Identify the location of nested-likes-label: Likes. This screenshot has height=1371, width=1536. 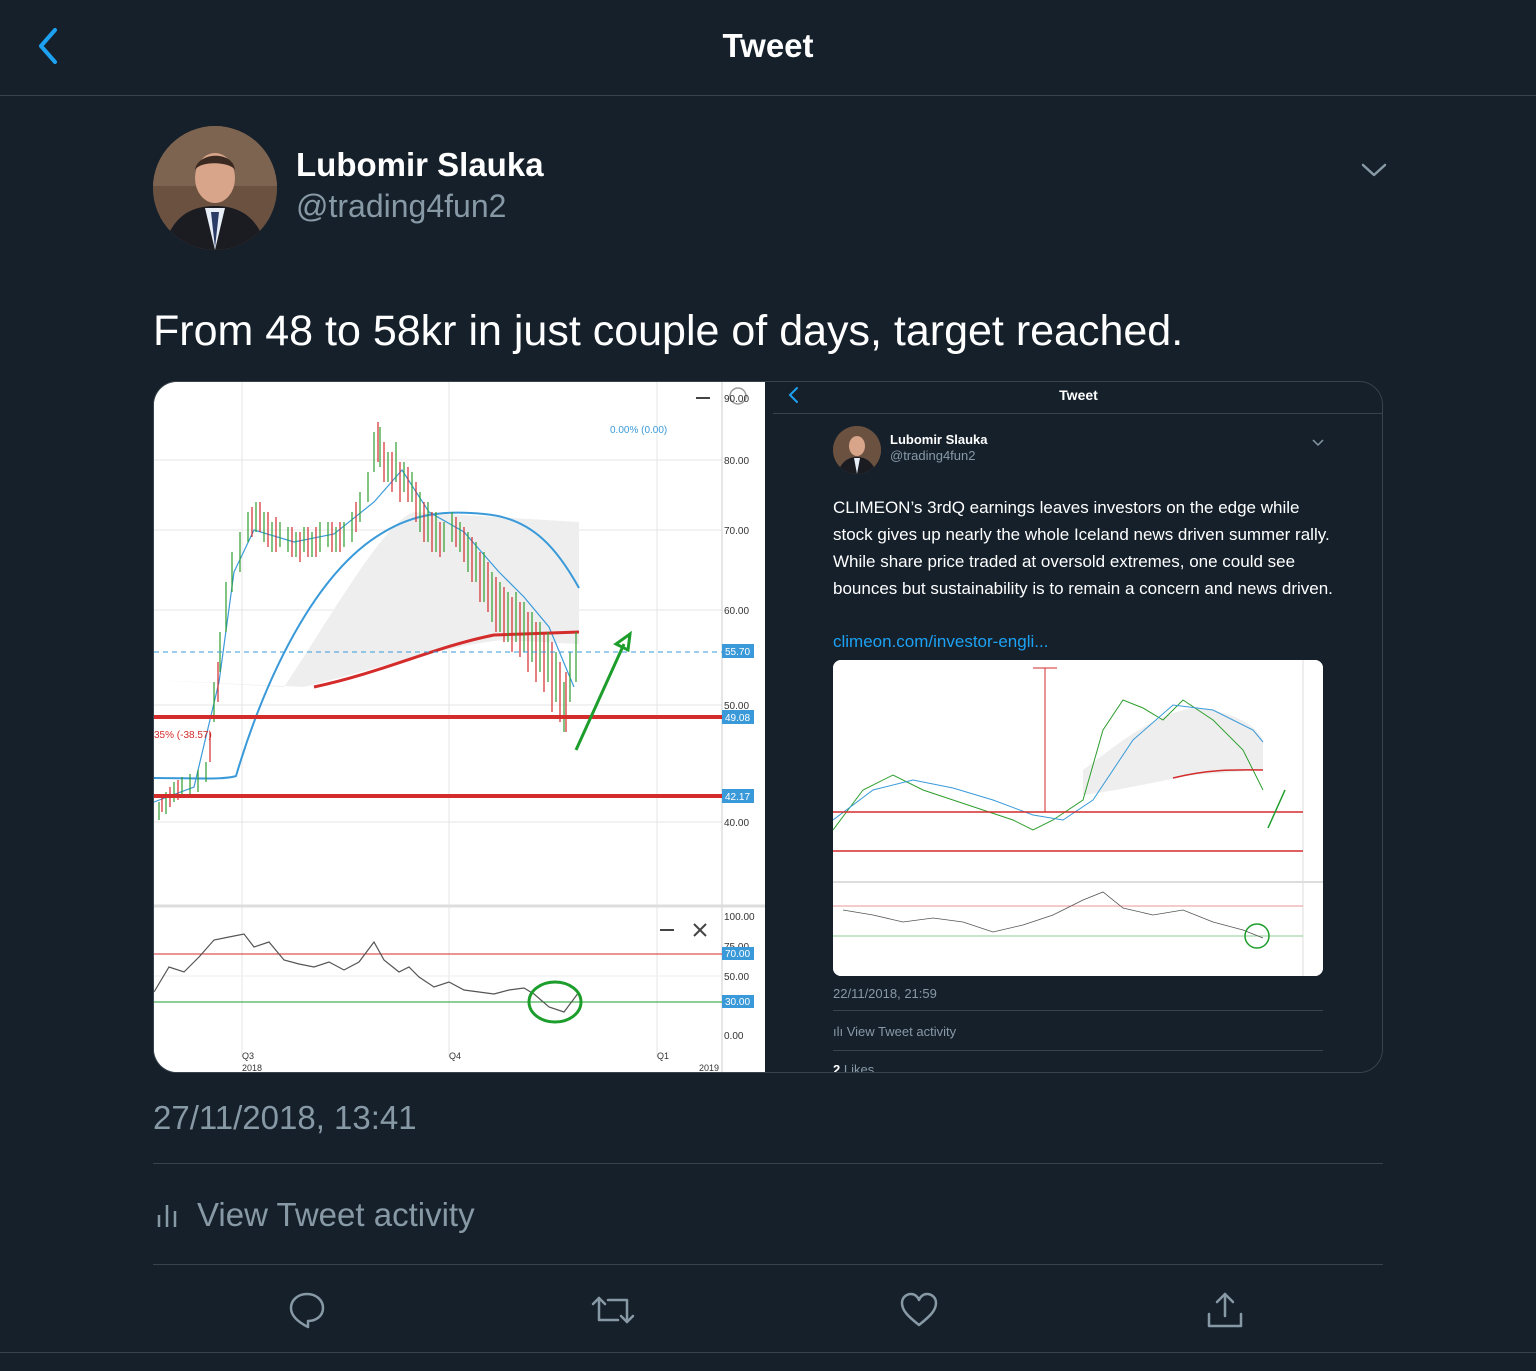
(859, 1067).